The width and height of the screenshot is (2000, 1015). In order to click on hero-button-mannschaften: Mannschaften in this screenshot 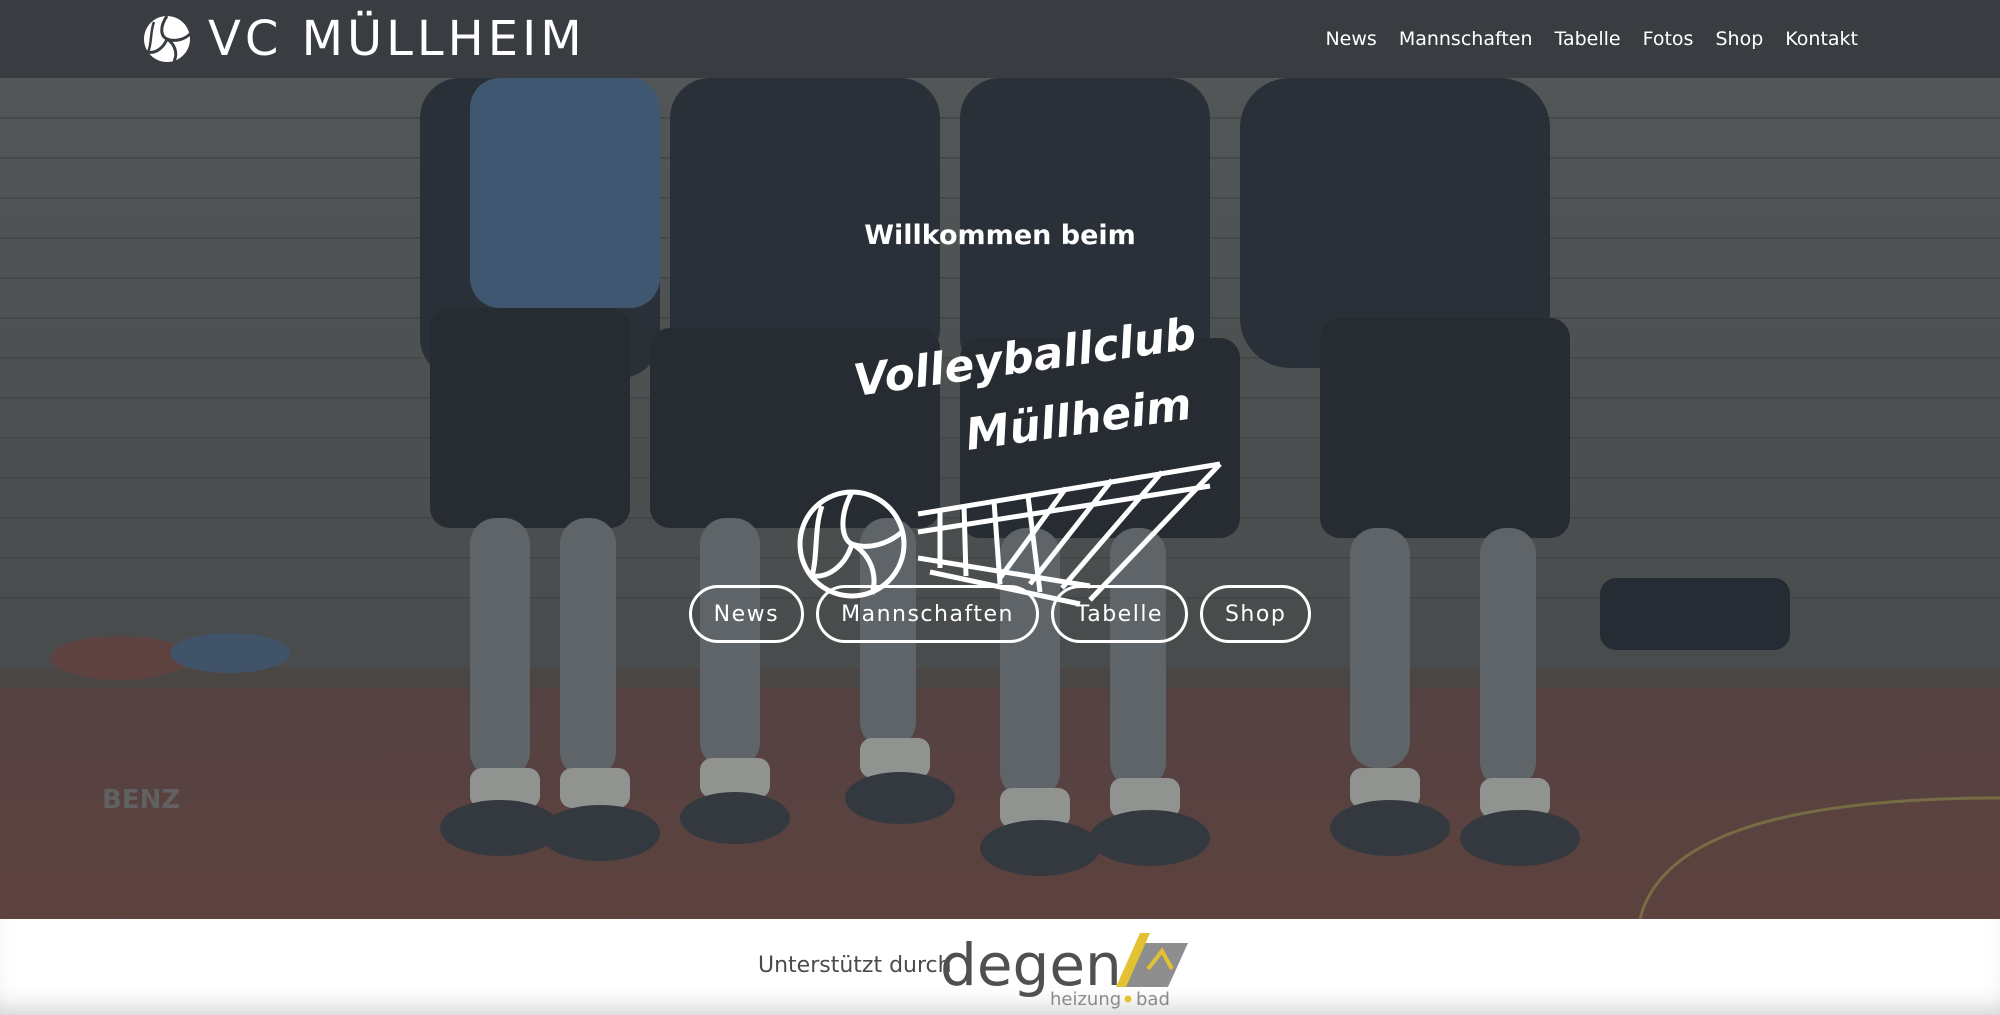, I will do `click(927, 614)`.